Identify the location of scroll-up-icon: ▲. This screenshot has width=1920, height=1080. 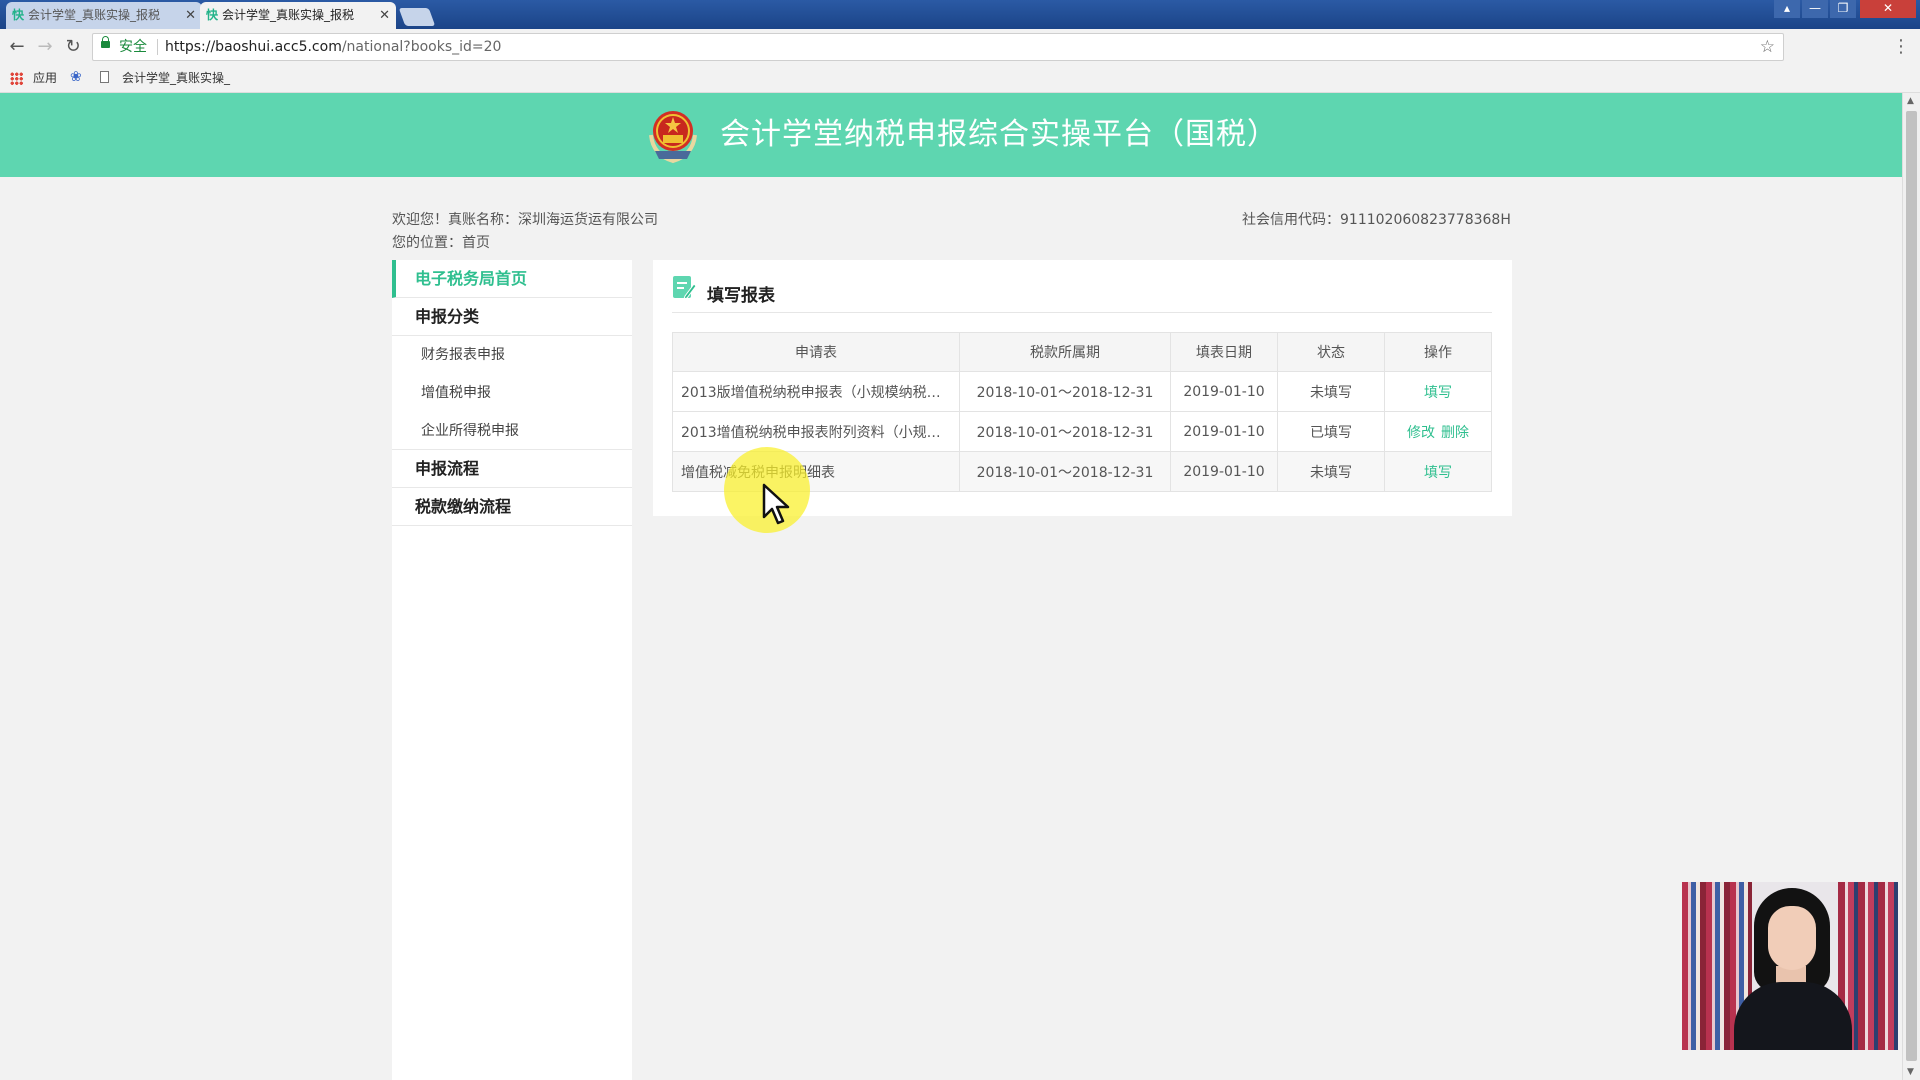
(1910, 101).